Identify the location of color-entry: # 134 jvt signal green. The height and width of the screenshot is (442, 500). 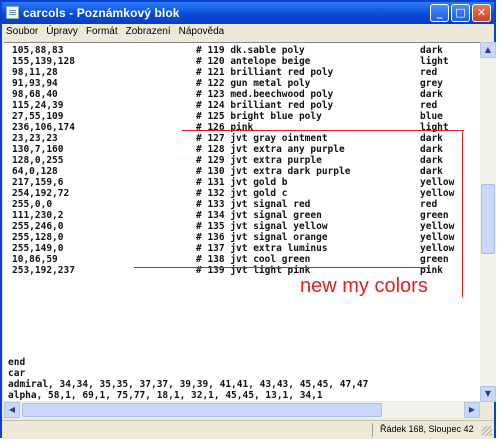
(259, 215).